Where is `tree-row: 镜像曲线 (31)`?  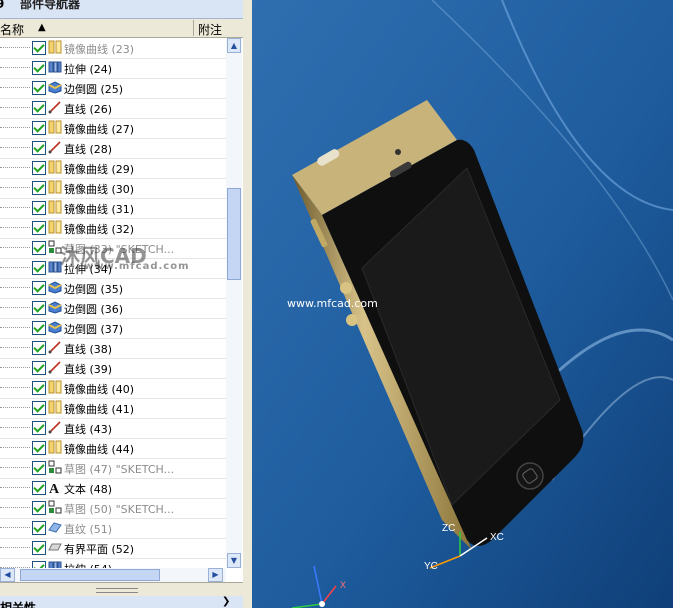 tree-row: 镜像曲线 (31) is located at coordinates (113, 208).